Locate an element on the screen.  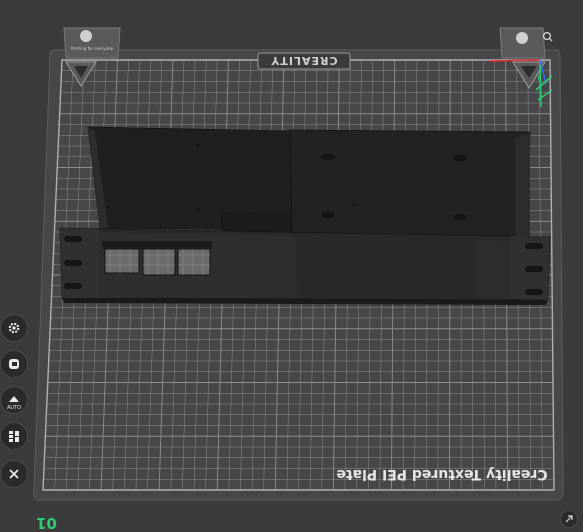
auto-orient-button: AUTO is located at coordinates (14, 400).